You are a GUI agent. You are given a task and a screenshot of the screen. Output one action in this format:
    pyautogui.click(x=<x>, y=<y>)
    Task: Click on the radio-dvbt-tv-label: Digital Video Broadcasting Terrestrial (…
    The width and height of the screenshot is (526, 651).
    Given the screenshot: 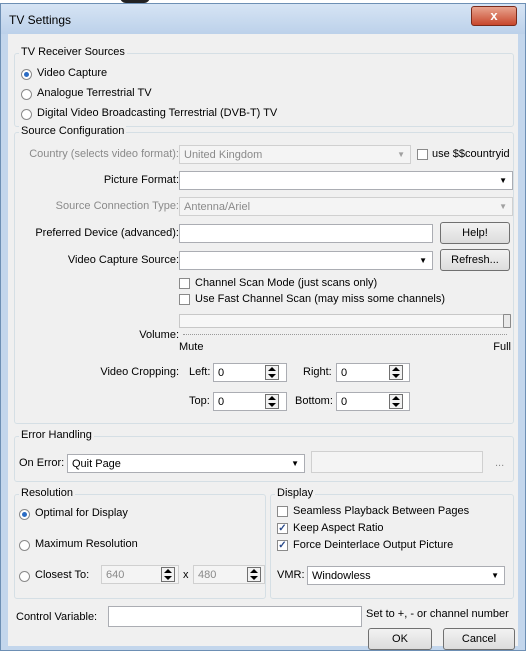 What is the action you would take?
    pyautogui.click(x=157, y=113)
    